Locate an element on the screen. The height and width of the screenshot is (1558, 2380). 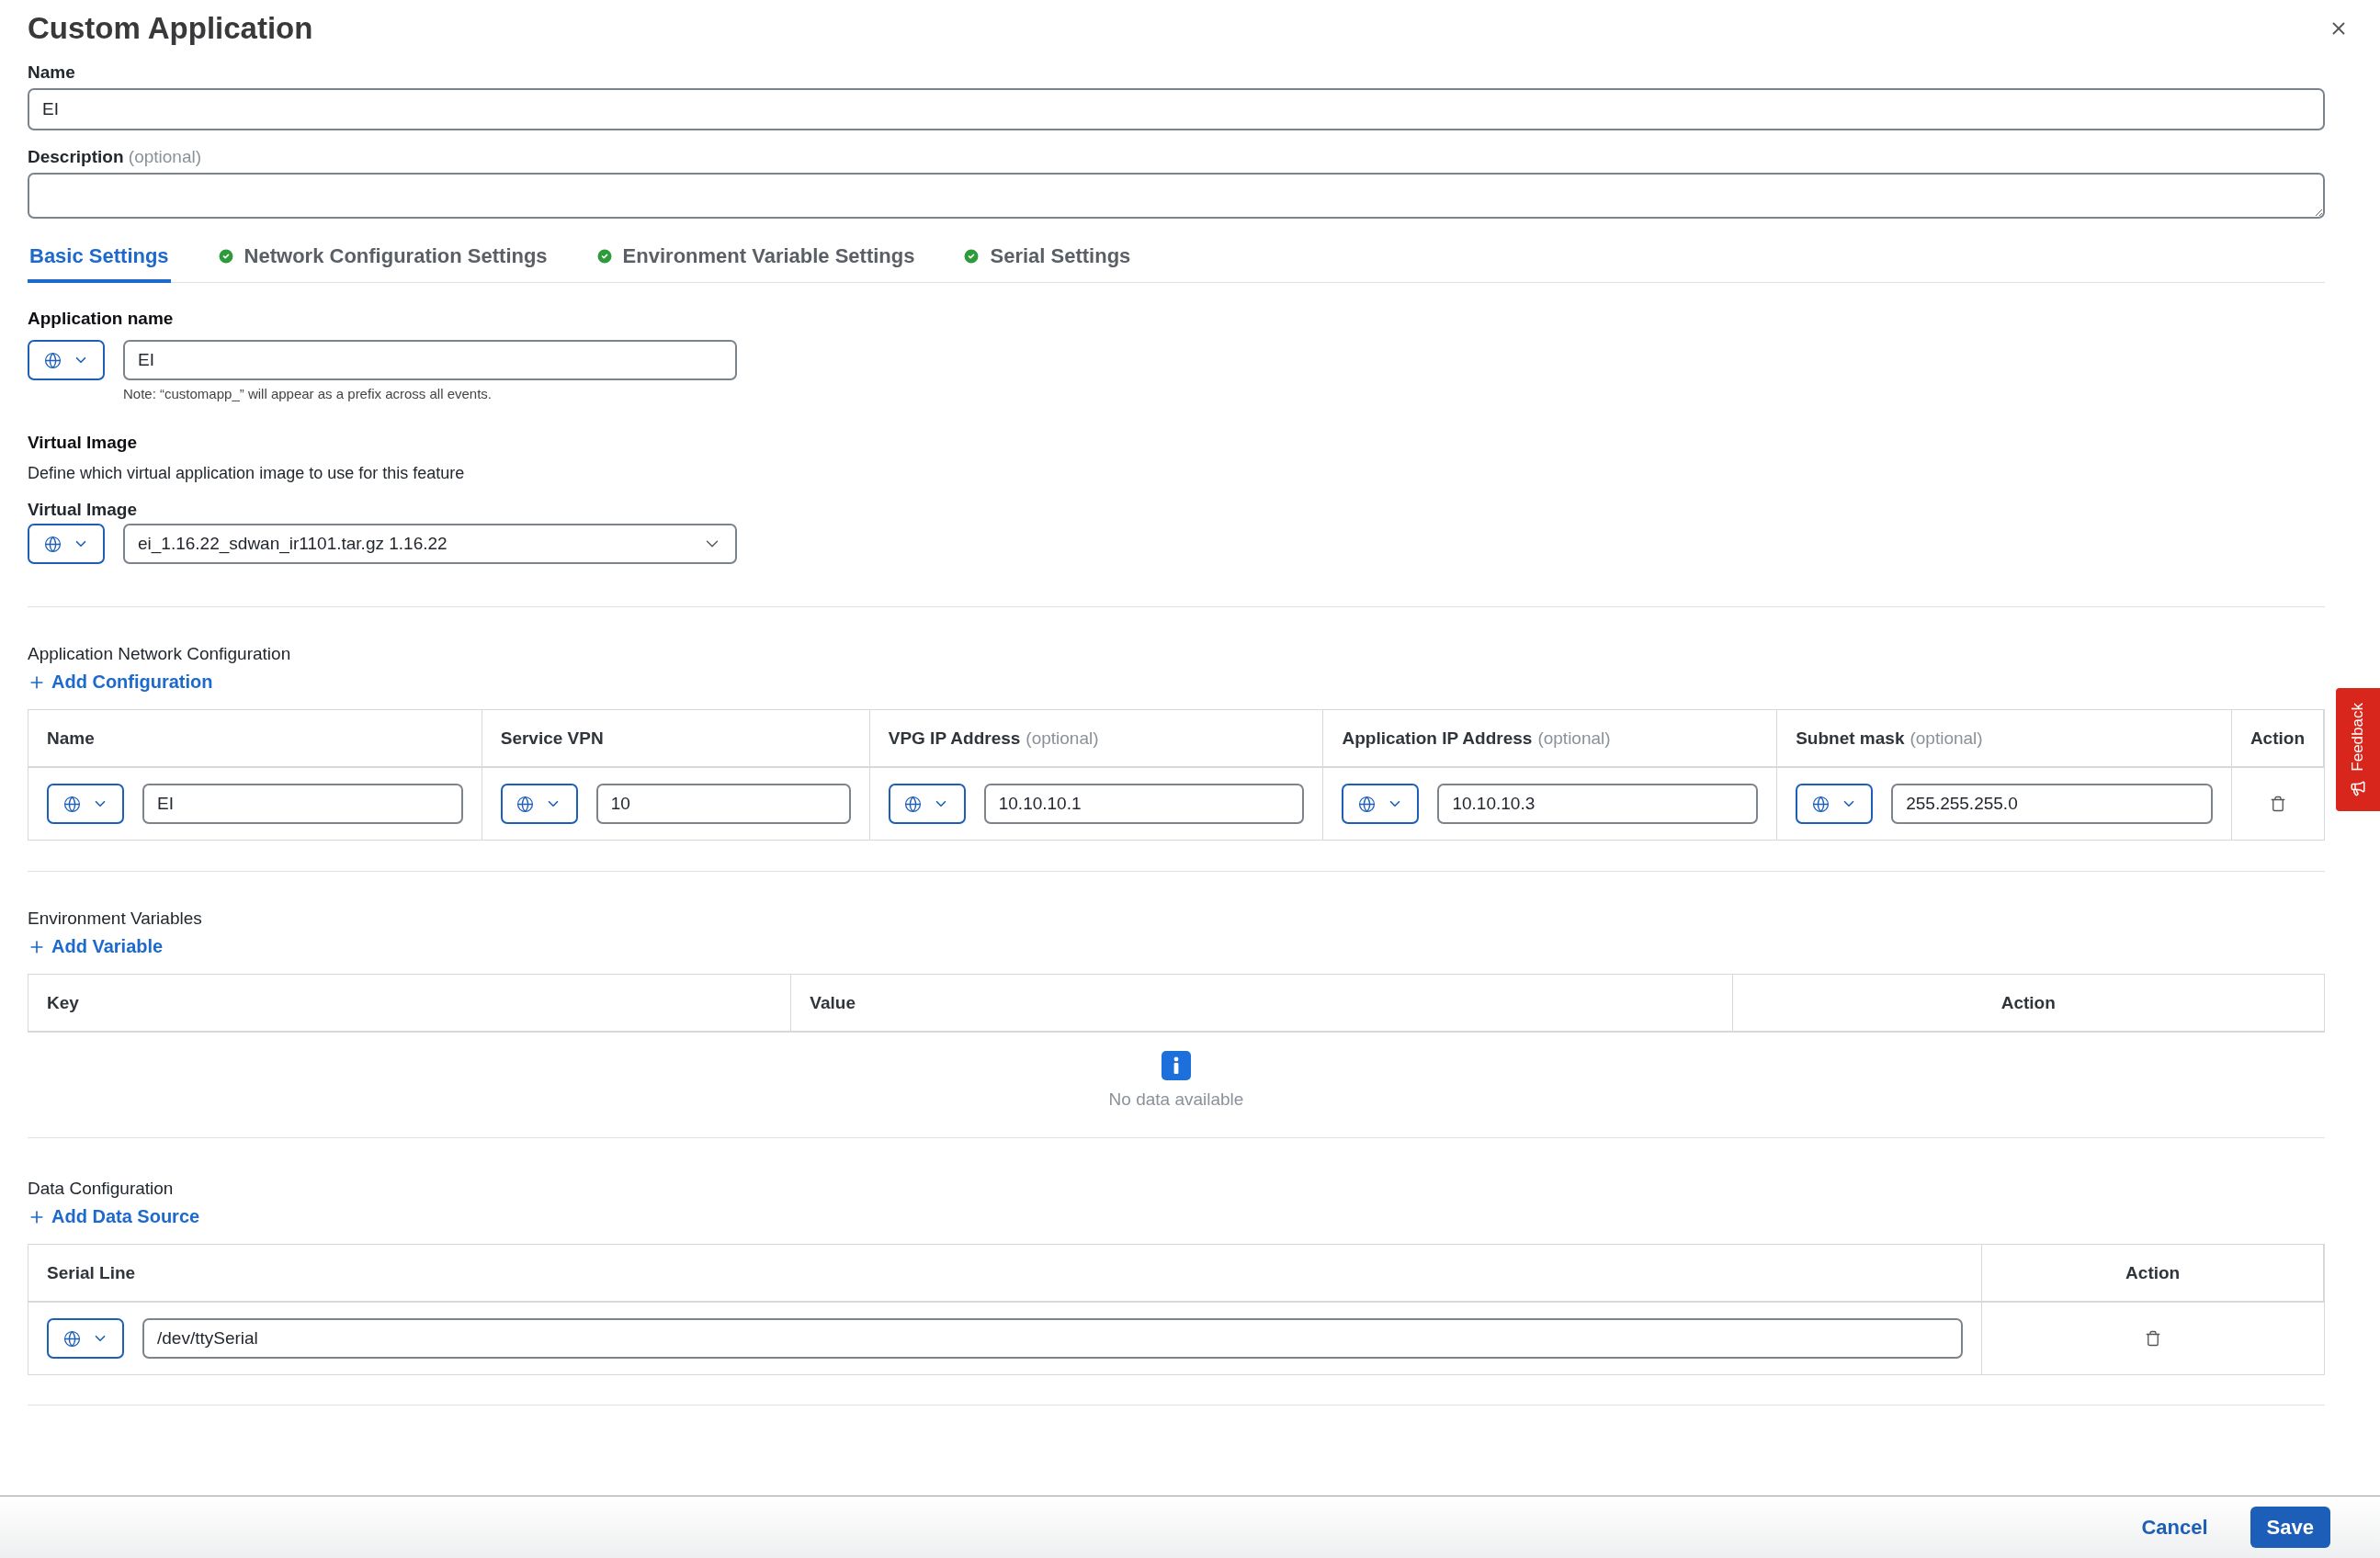
cell-input: 255.255.255.0 is located at coordinates (2052, 804).